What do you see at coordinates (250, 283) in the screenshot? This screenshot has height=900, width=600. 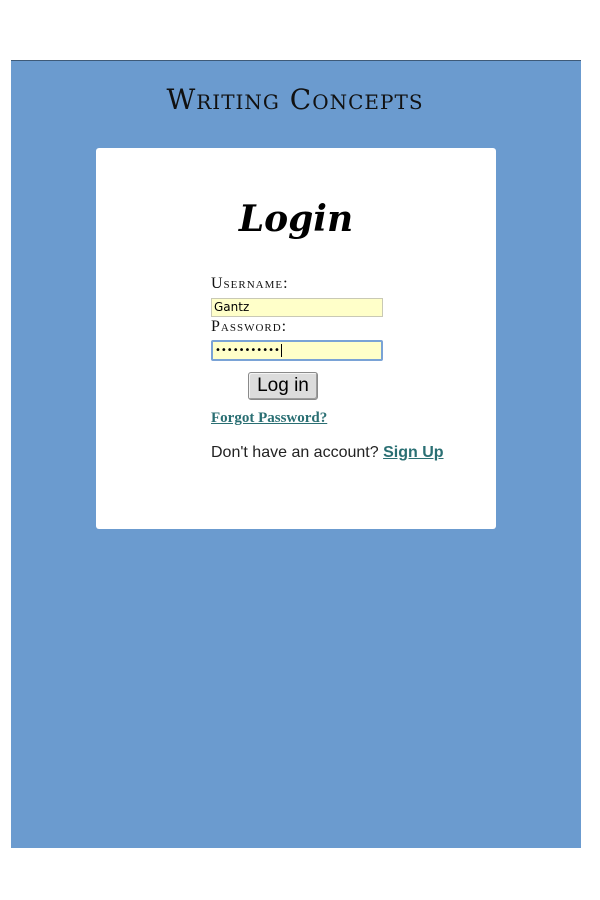 I see `username-label: Username:` at bounding box center [250, 283].